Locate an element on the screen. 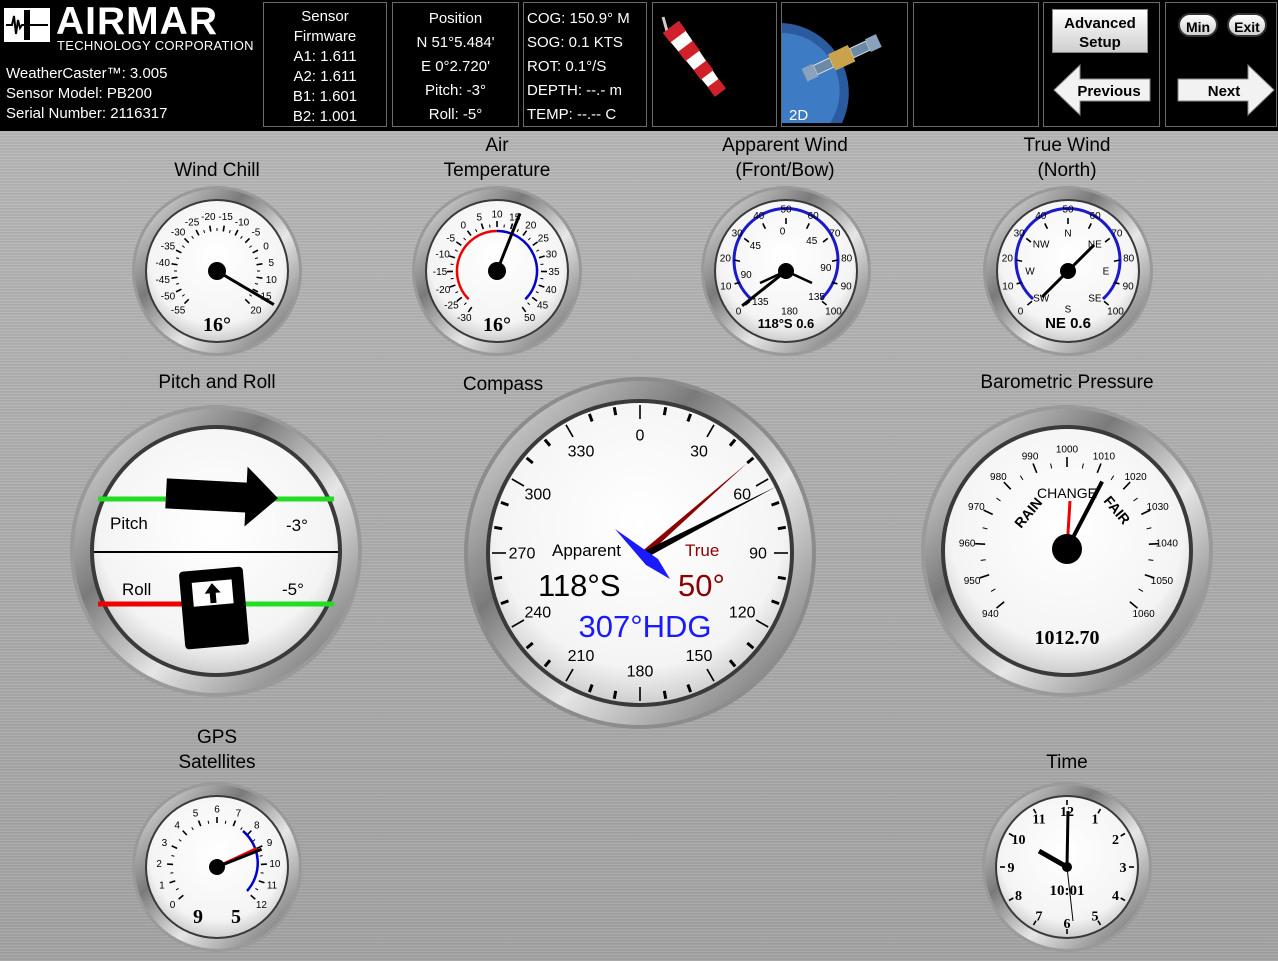 The width and height of the screenshot is (1278, 961). gps-fix-label: 2D is located at coordinates (799, 115).